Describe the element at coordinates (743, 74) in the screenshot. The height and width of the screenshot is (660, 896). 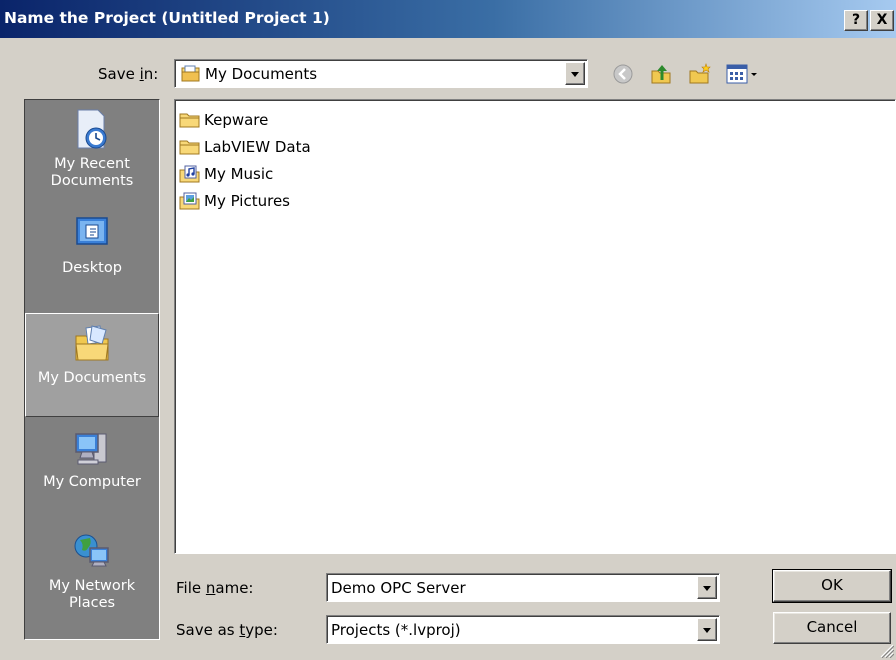
I see `view-menu-icon` at that location.